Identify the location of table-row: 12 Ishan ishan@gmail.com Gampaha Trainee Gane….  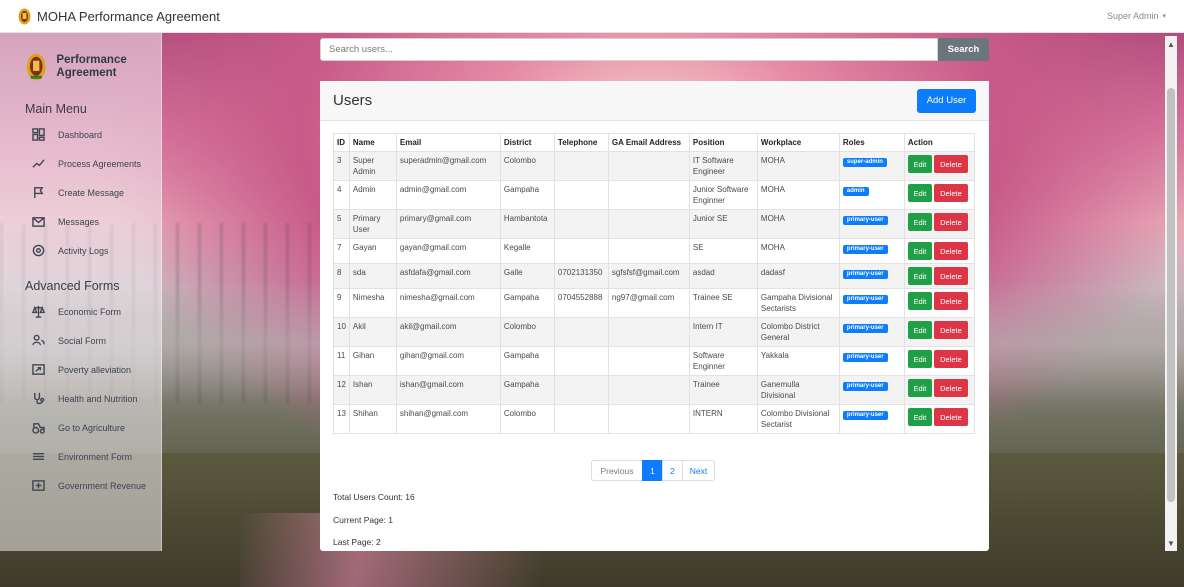
(654, 390).